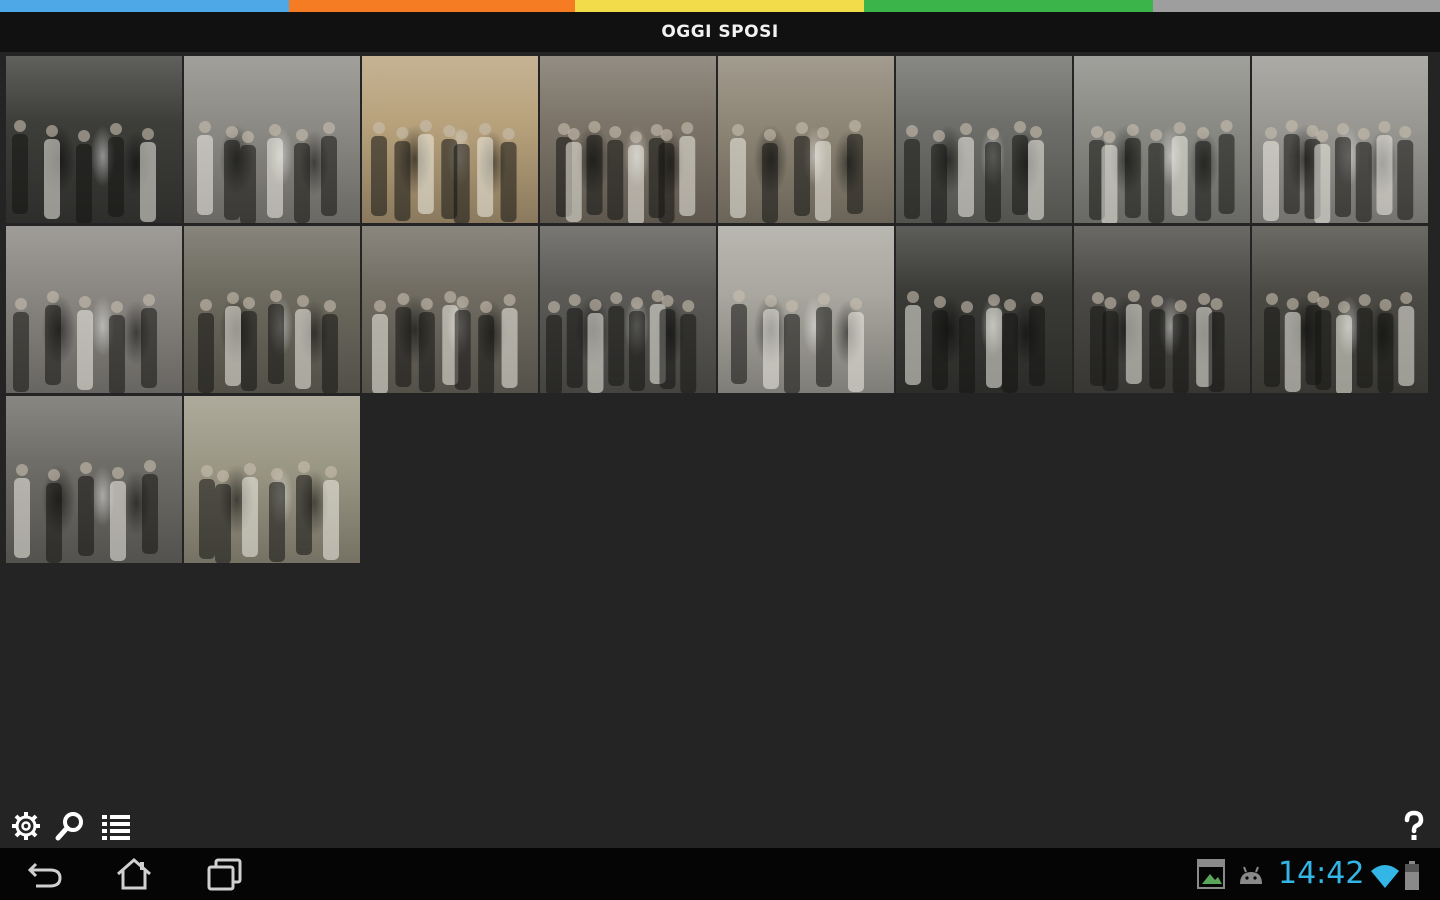 The width and height of the screenshot is (1440, 900). I want to click on color-accent-strip, so click(720, 6).